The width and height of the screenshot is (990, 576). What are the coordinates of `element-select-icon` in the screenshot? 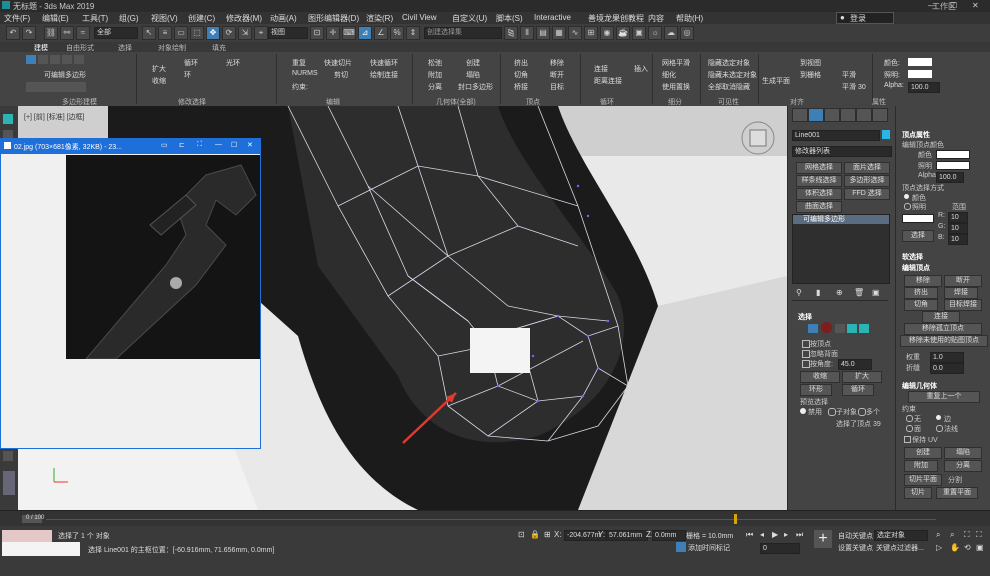 It's located at (864, 328).